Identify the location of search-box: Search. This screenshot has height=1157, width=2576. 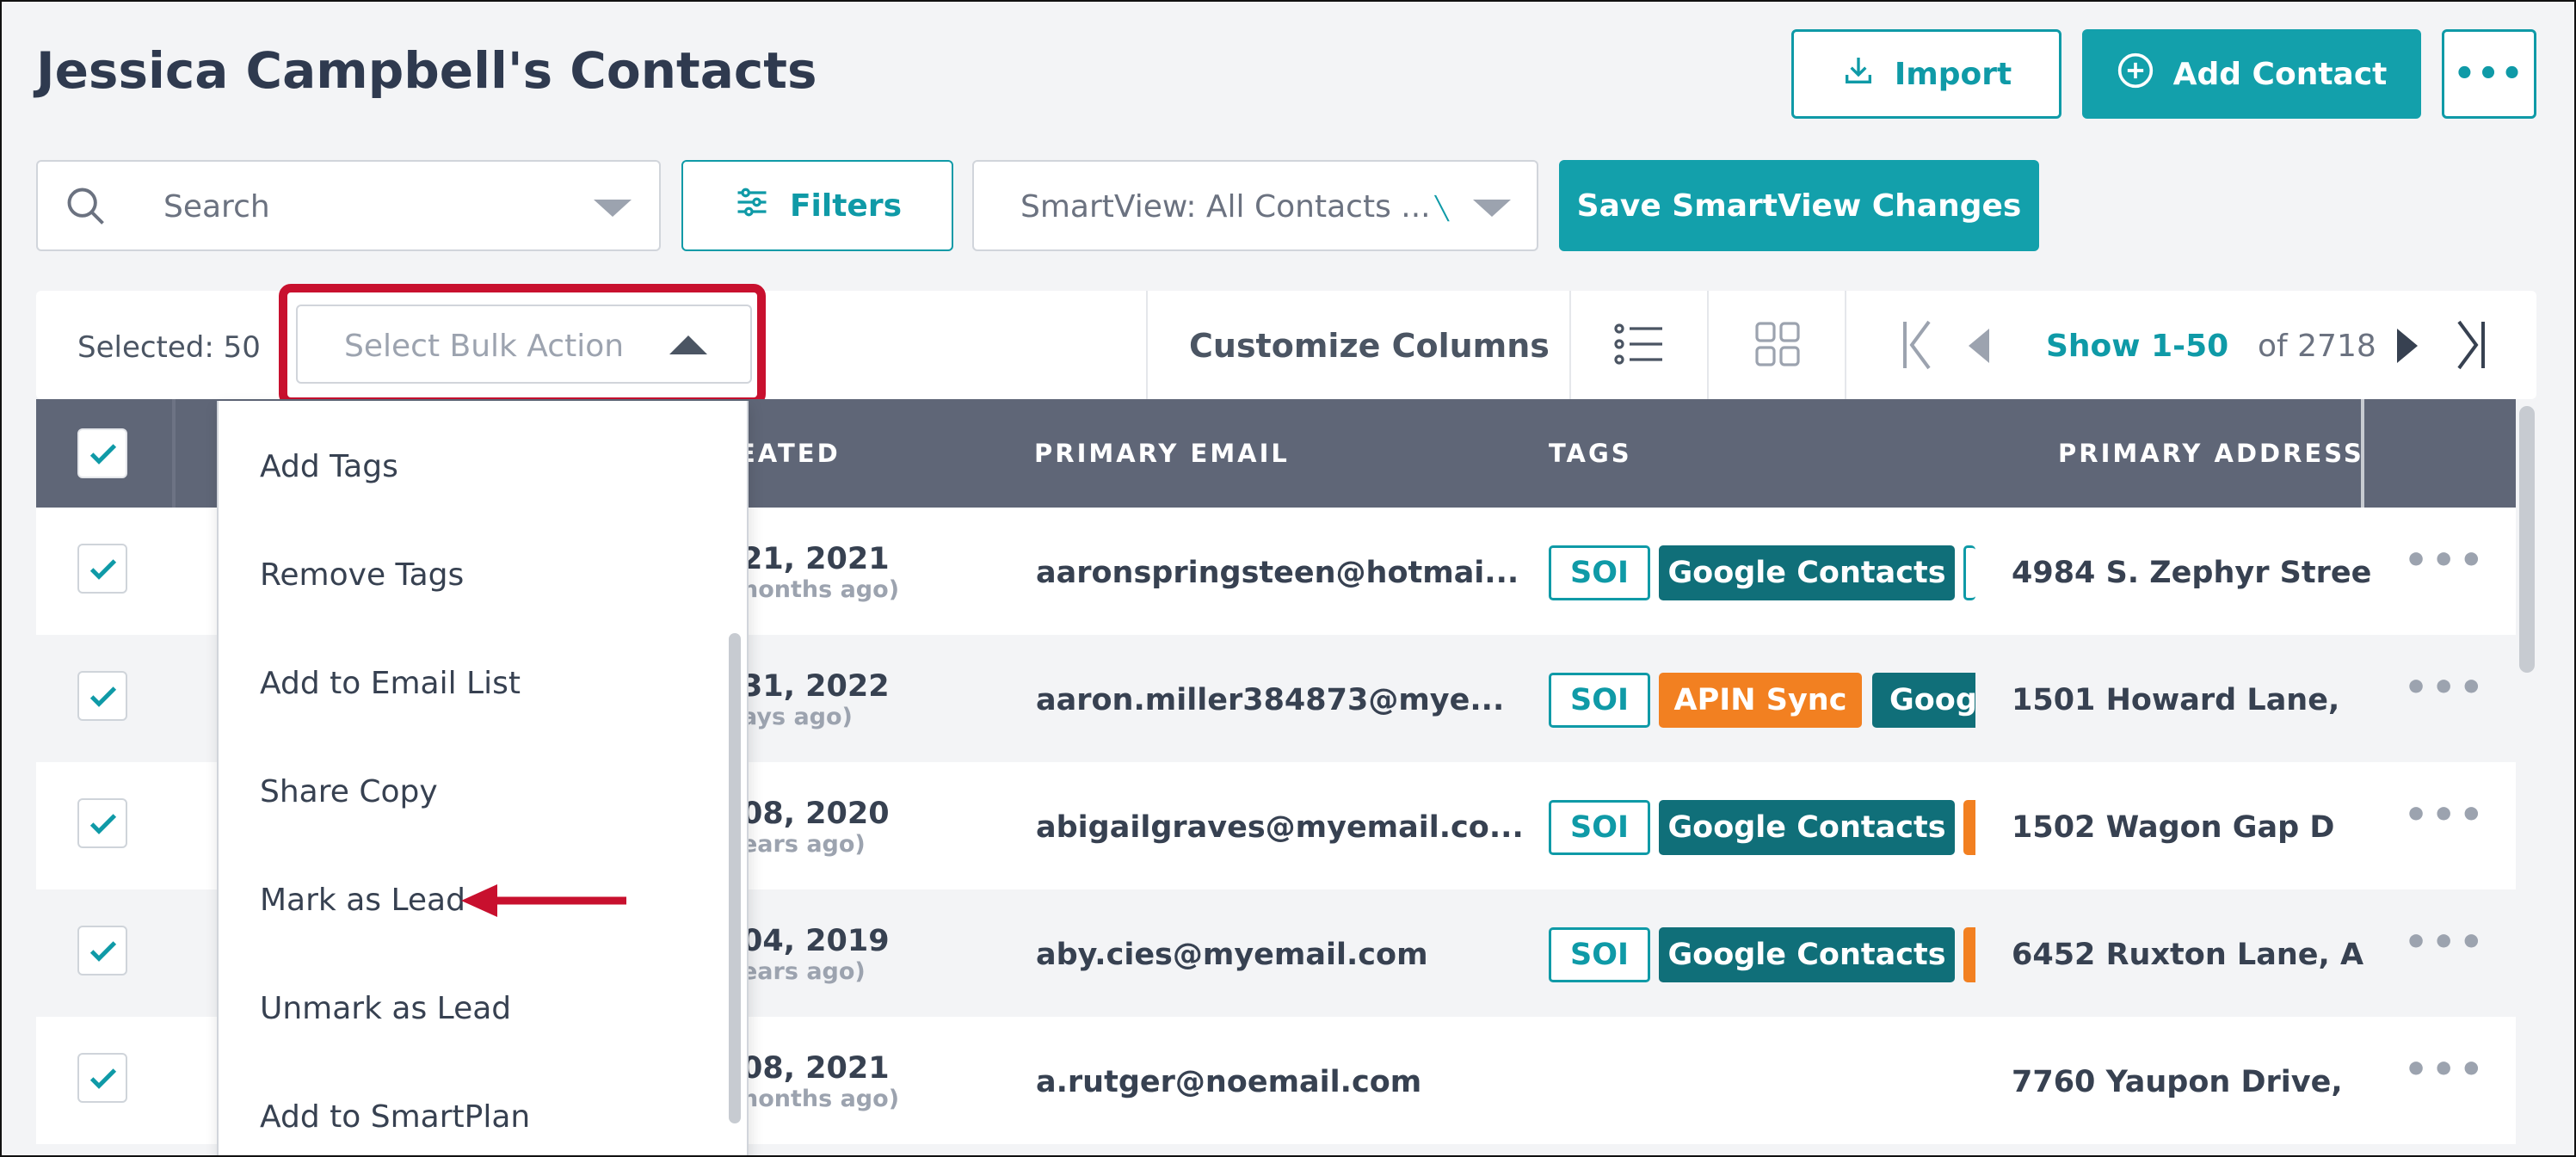
(348, 205).